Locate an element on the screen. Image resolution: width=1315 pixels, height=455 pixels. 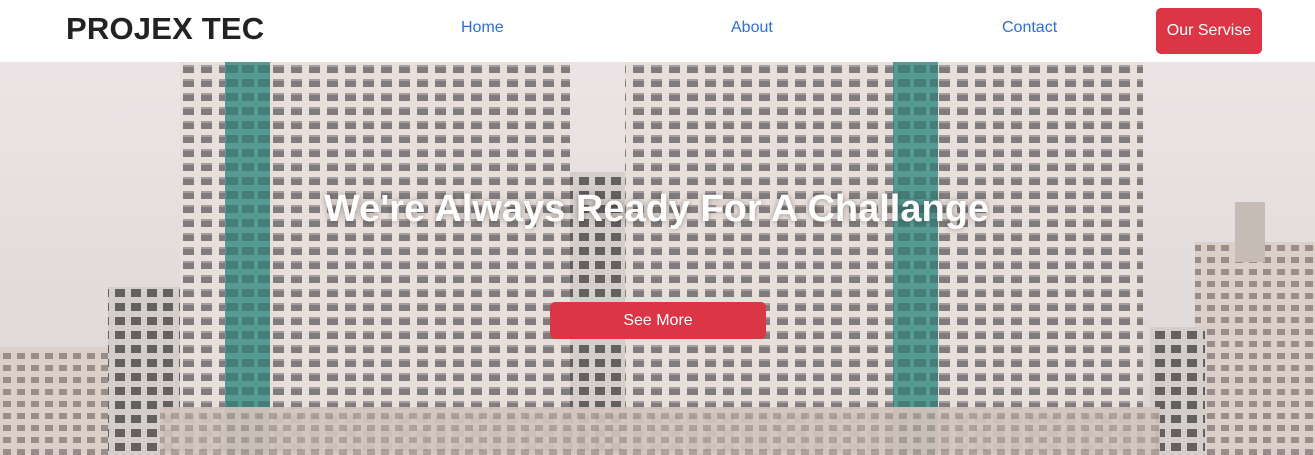
nav-link-about: About is located at coordinates (752, 28).